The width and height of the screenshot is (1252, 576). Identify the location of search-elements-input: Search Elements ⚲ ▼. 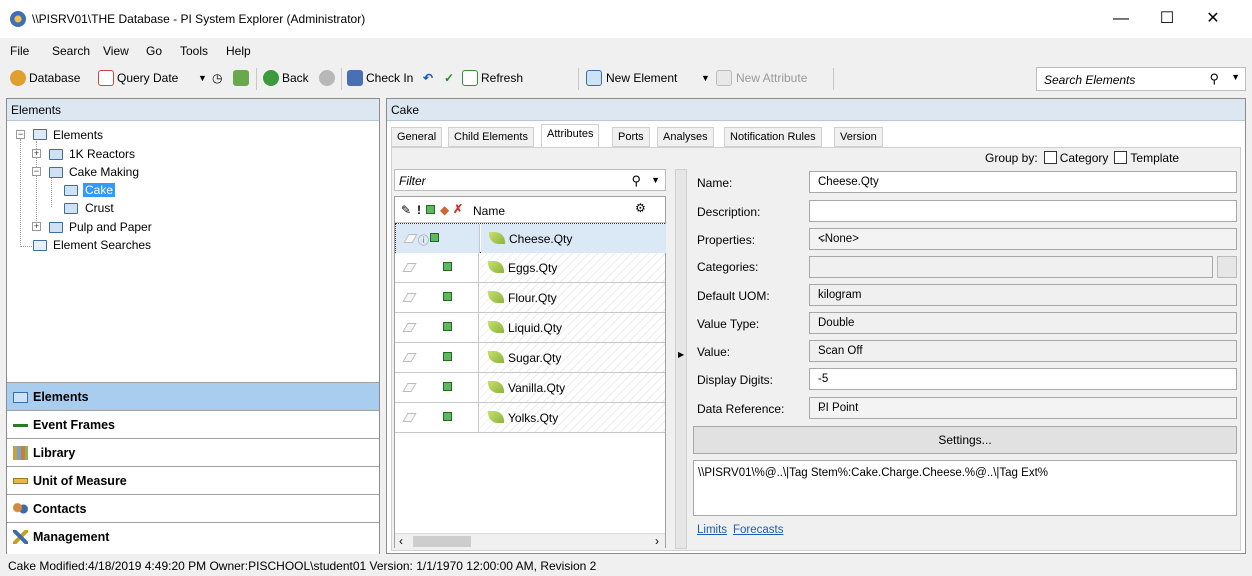
(1141, 79).